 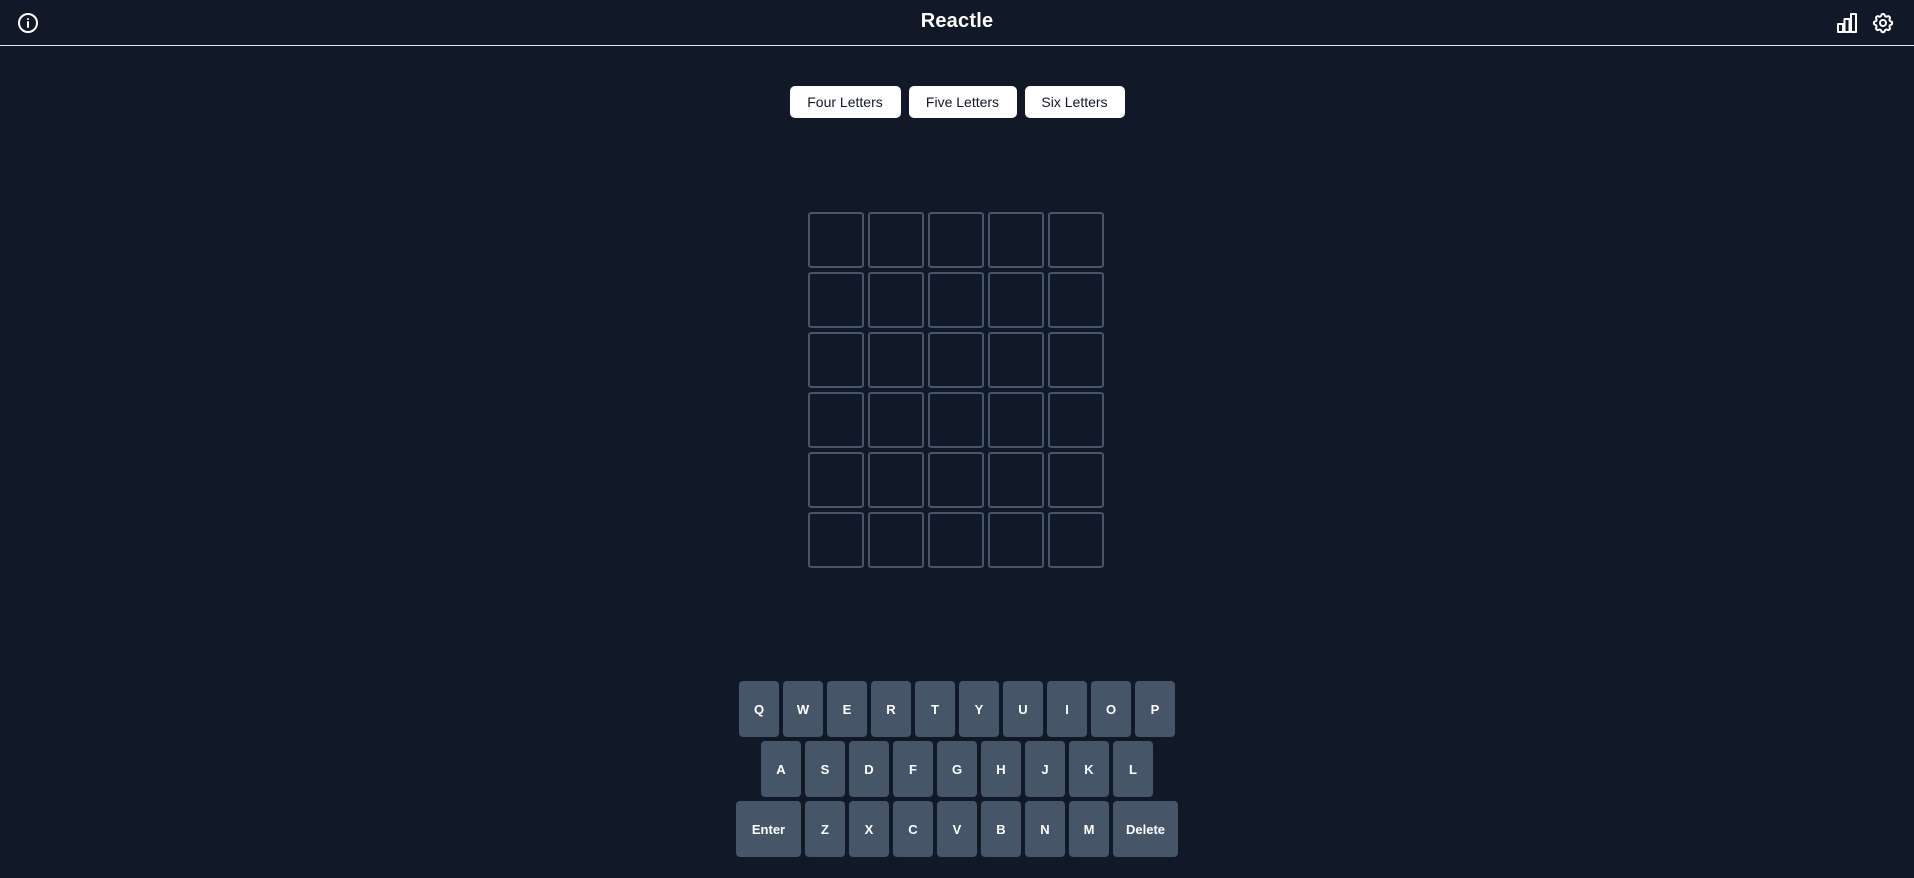 I want to click on key-d: D, so click(x=869, y=769).